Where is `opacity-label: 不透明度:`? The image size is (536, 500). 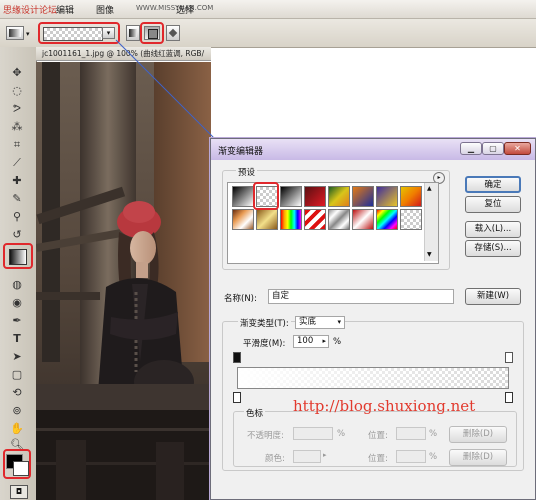 opacity-label: 不透明度: is located at coordinates (265, 436).